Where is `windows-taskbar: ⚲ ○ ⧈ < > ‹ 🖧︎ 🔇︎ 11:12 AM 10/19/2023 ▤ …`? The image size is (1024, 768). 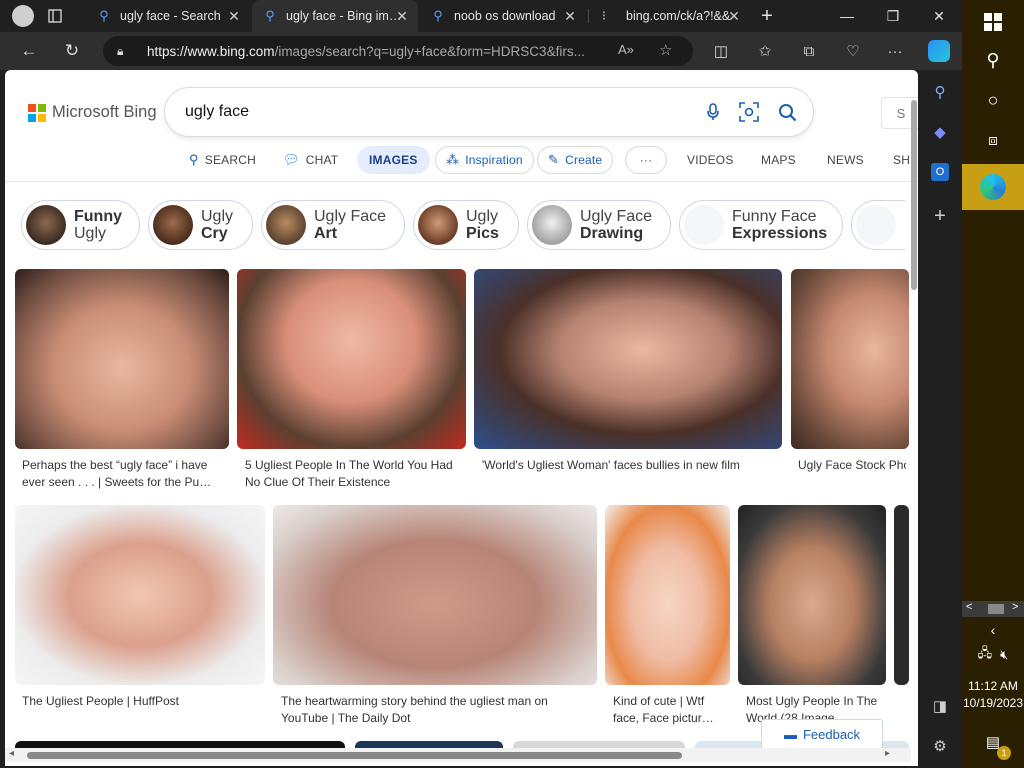
windows-taskbar: ⚲ ○ ⧈ < > ‹ 🖧︎ 🔇︎ 11:12 AM 10/19/2023 ▤ … is located at coordinates (993, 384).